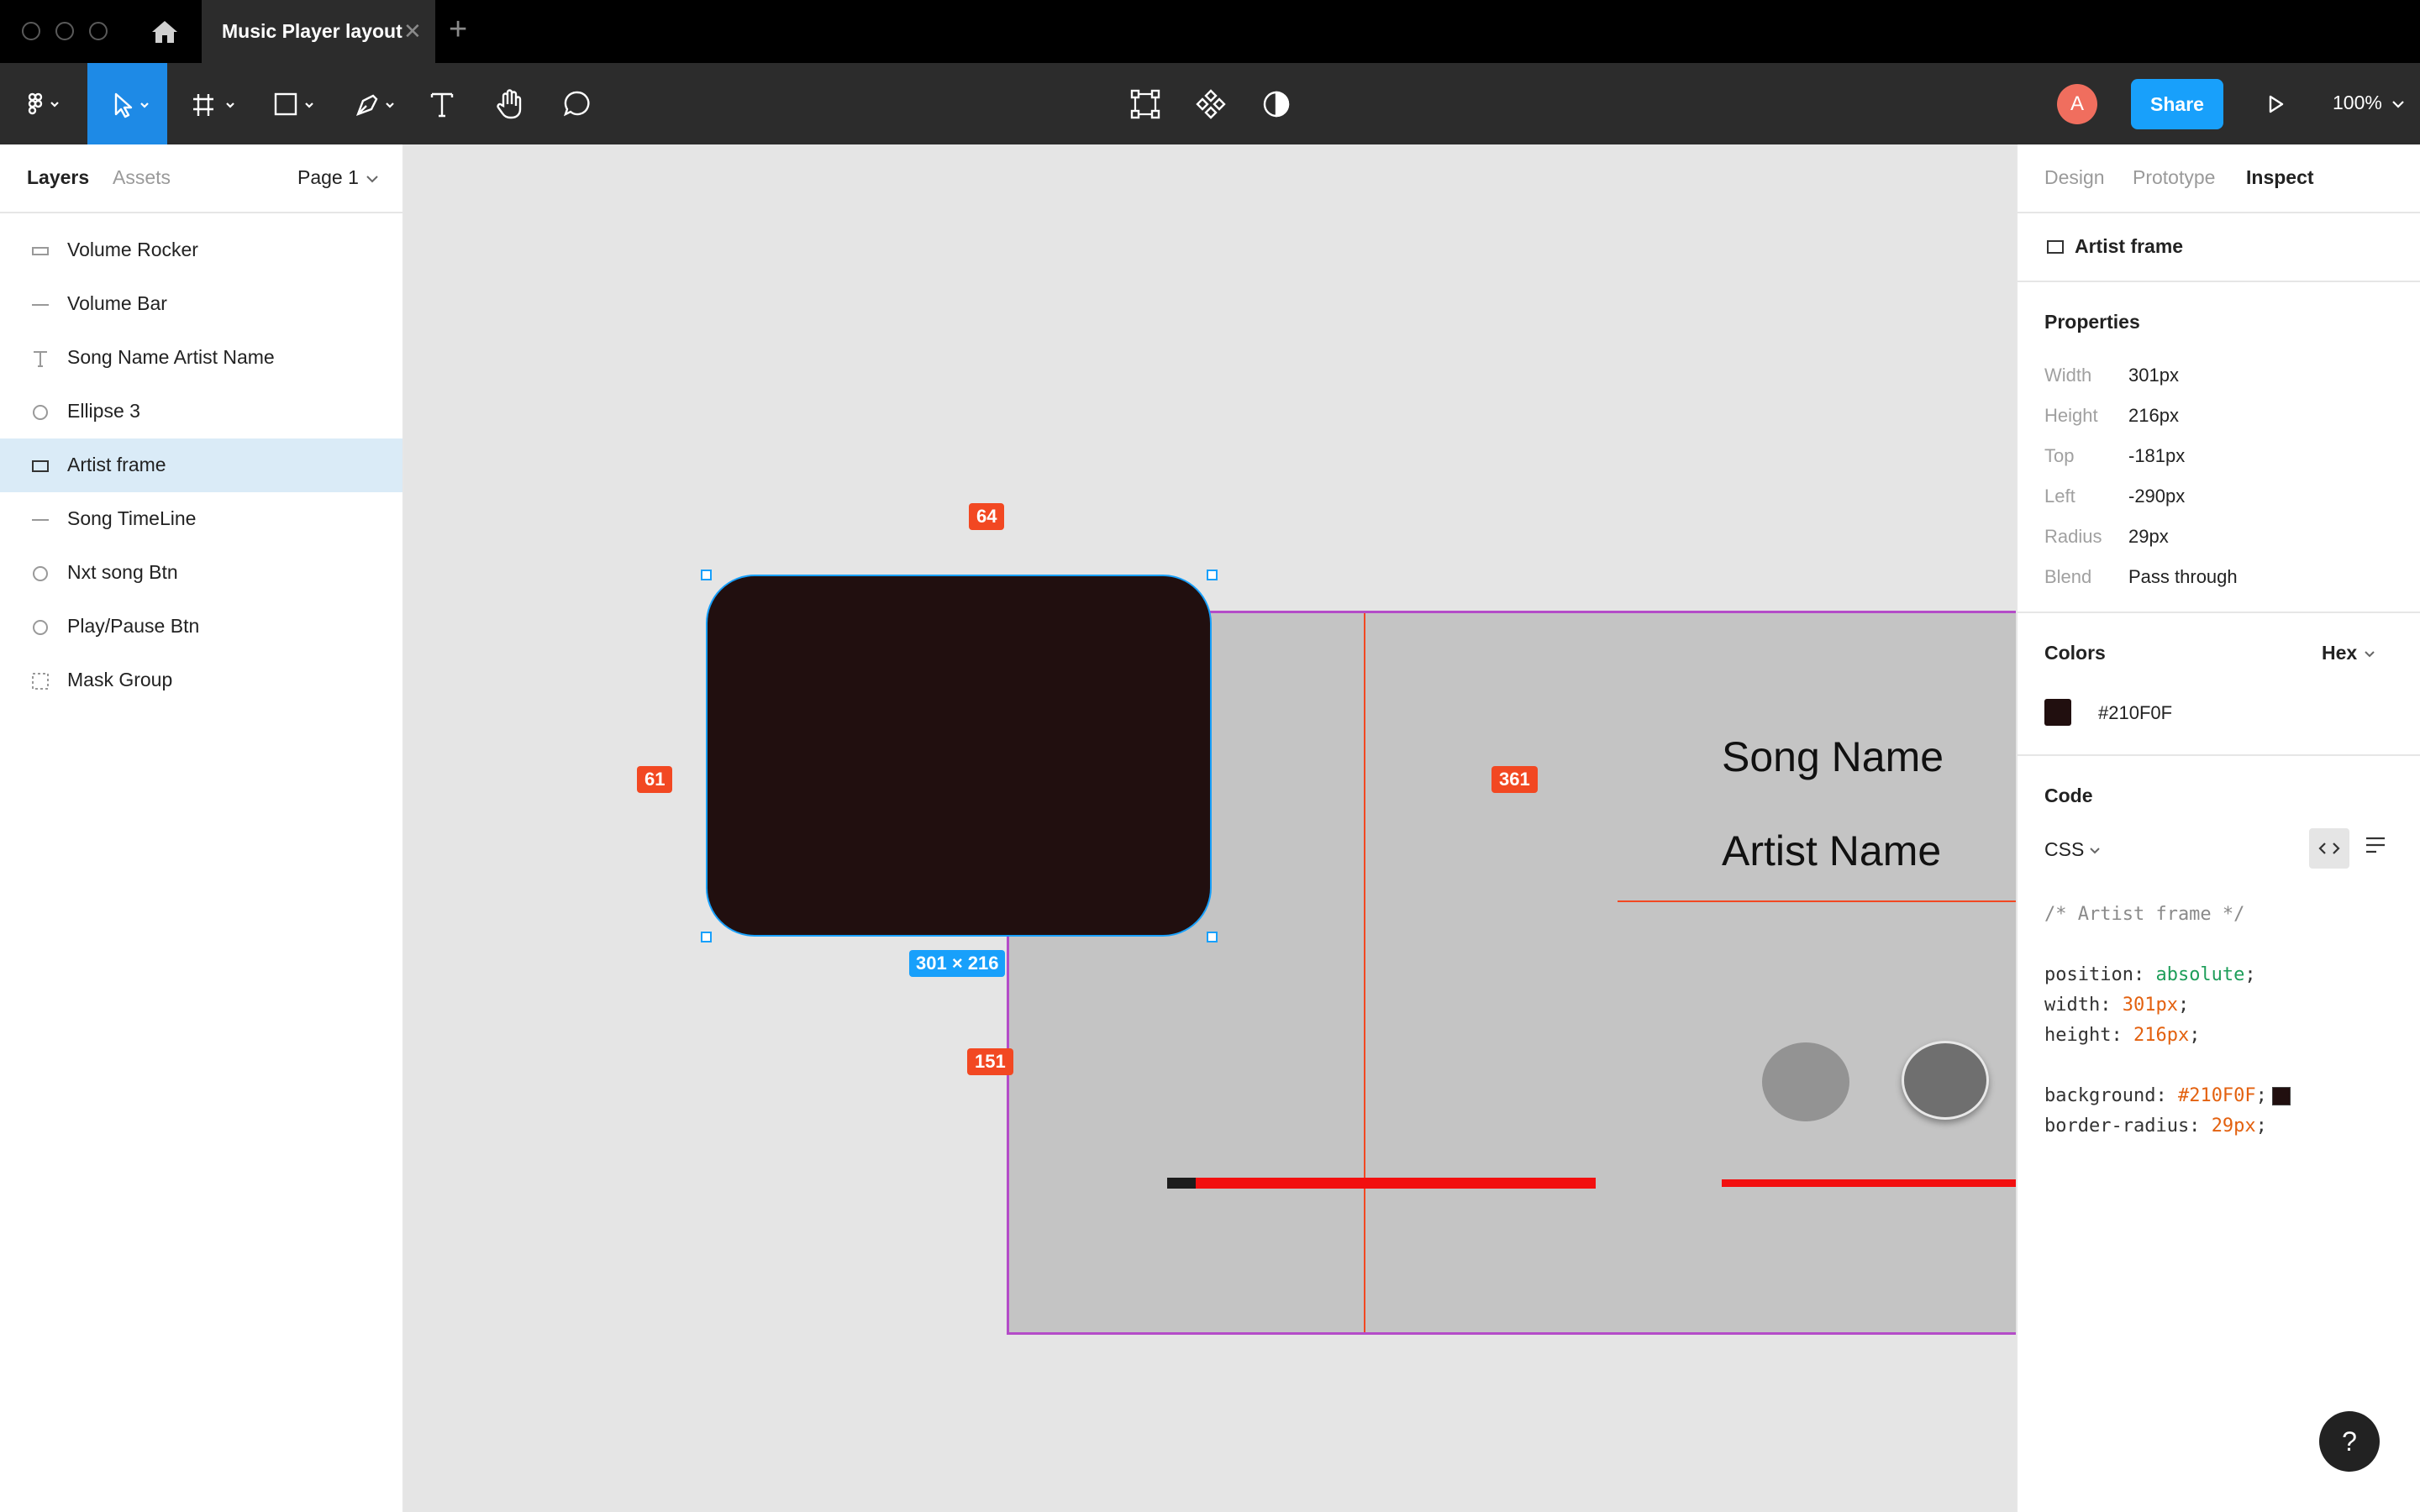 The image size is (2420, 1512). I want to click on layer-item-song-timeline: Song TimeLine, so click(201, 519).